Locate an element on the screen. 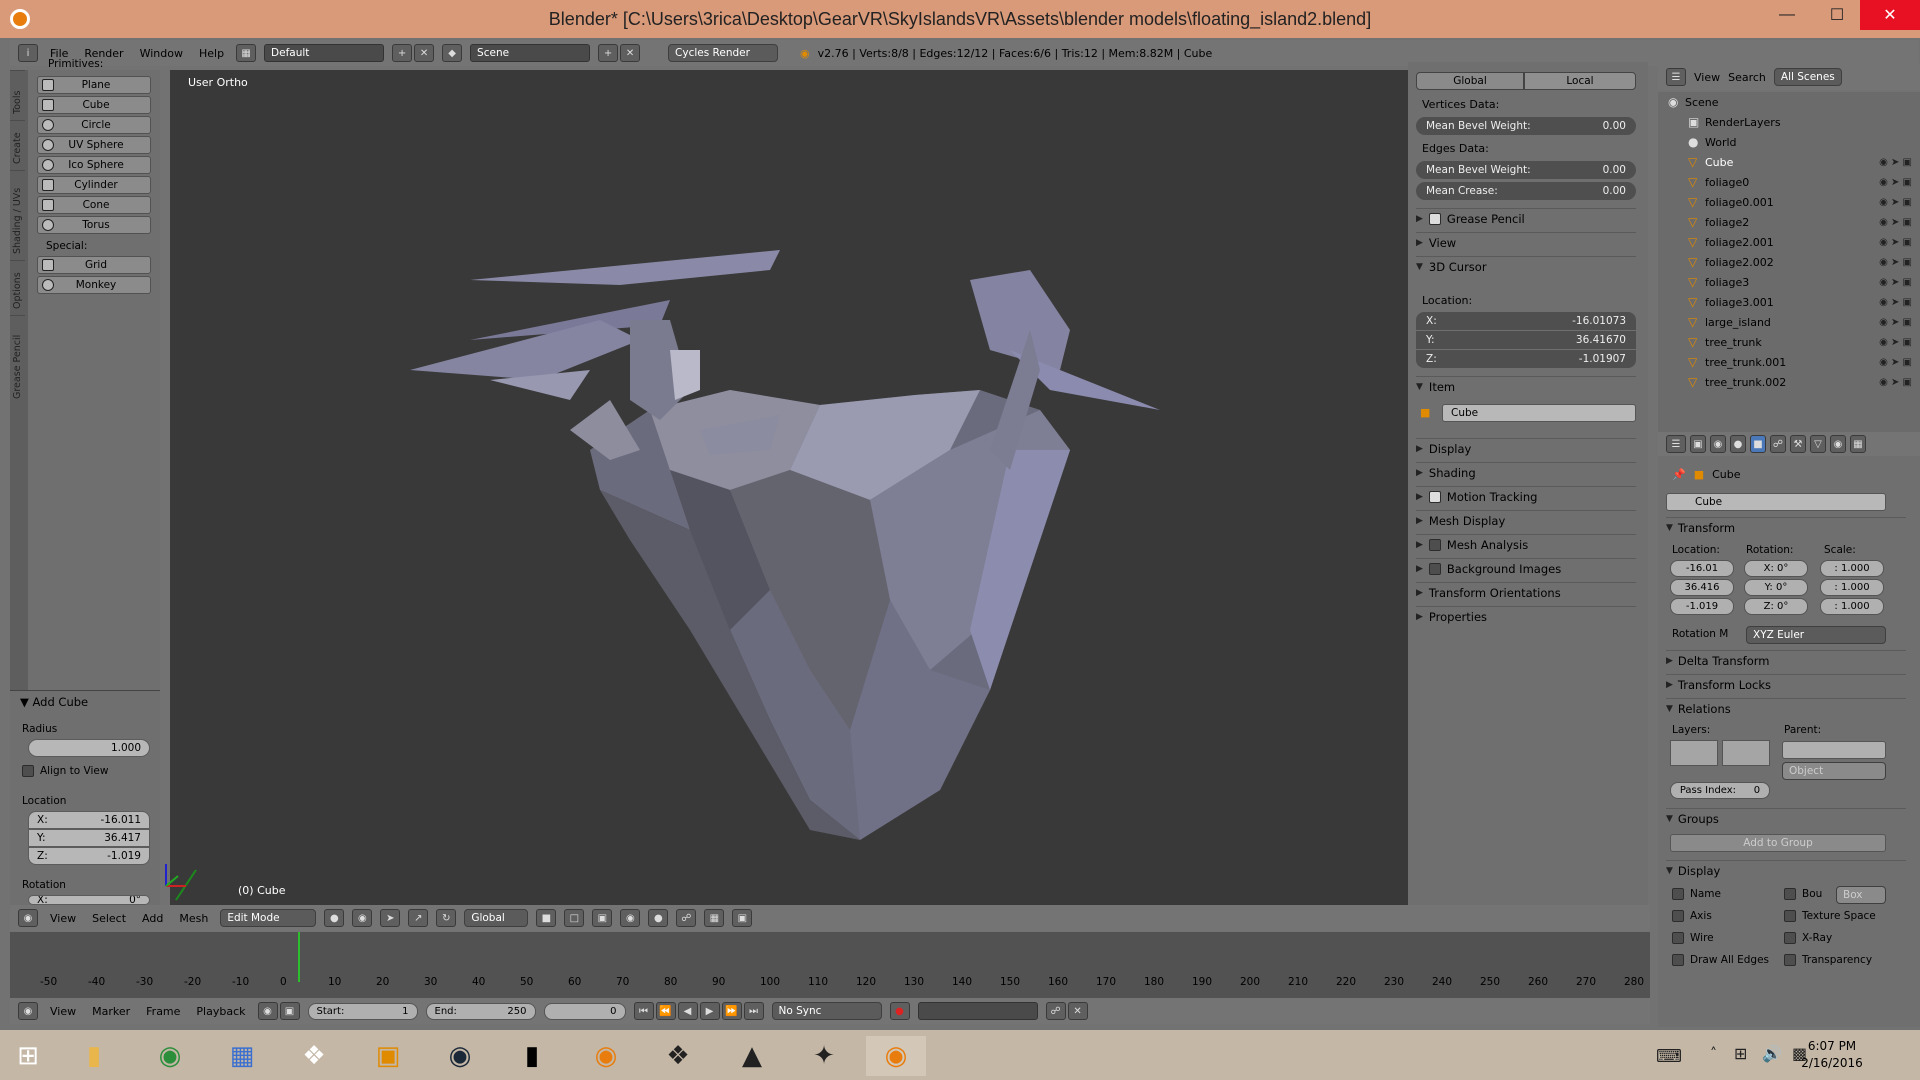  bounds-type-dropdown: Box is located at coordinates (1861, 895).